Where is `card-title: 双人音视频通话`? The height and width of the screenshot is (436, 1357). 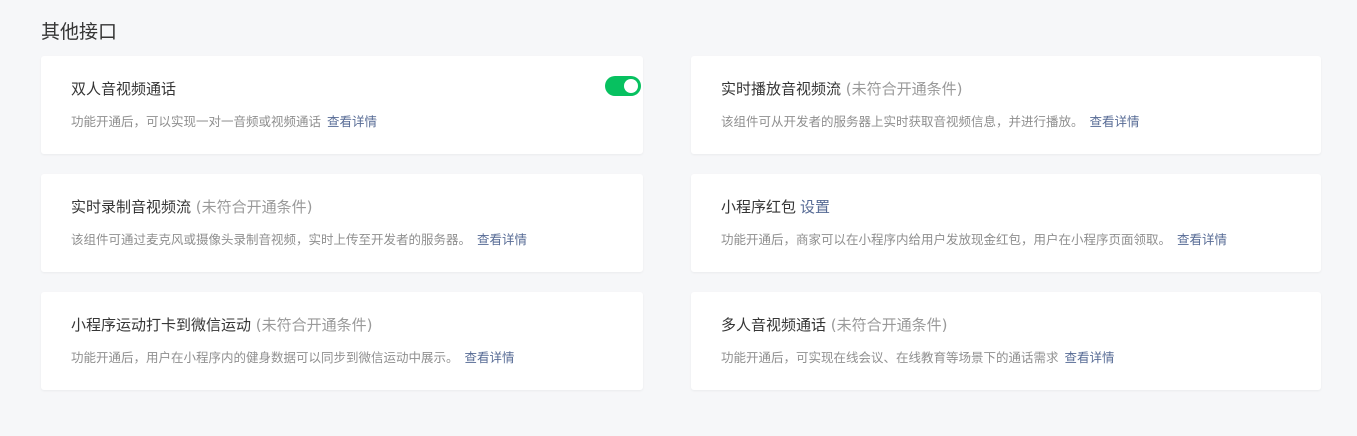
card-title: 双人音视频通话 is located at coordinates (124, 89).